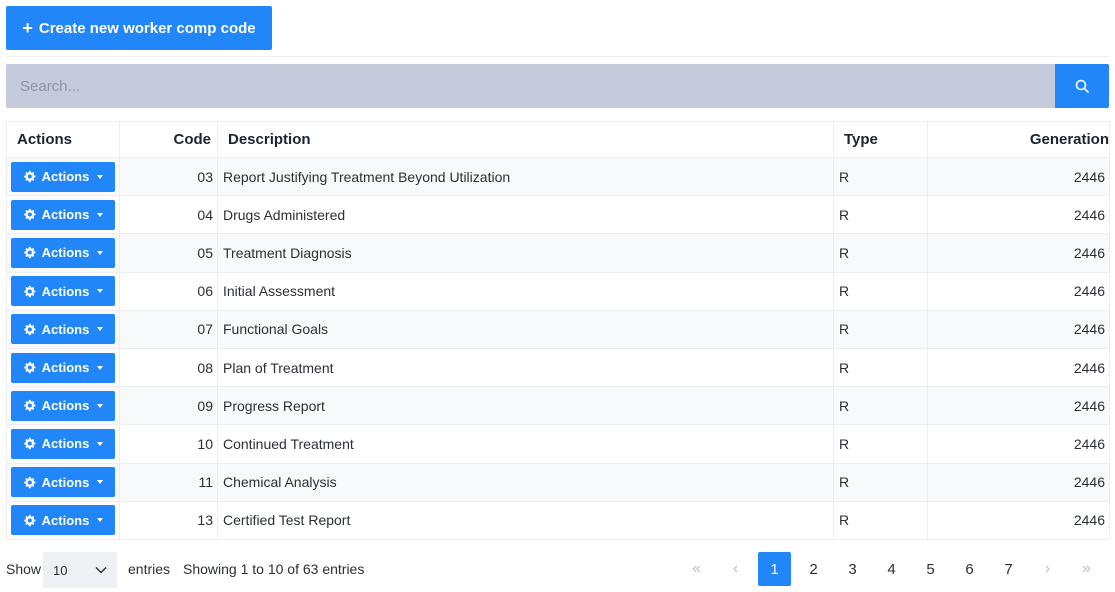 This screenshot has width=1115, height=592. What do you see at coordinates (525, 520) in the screenshot?
I see `description-cell: Certified Test Report` at bounding box center [525, 520].